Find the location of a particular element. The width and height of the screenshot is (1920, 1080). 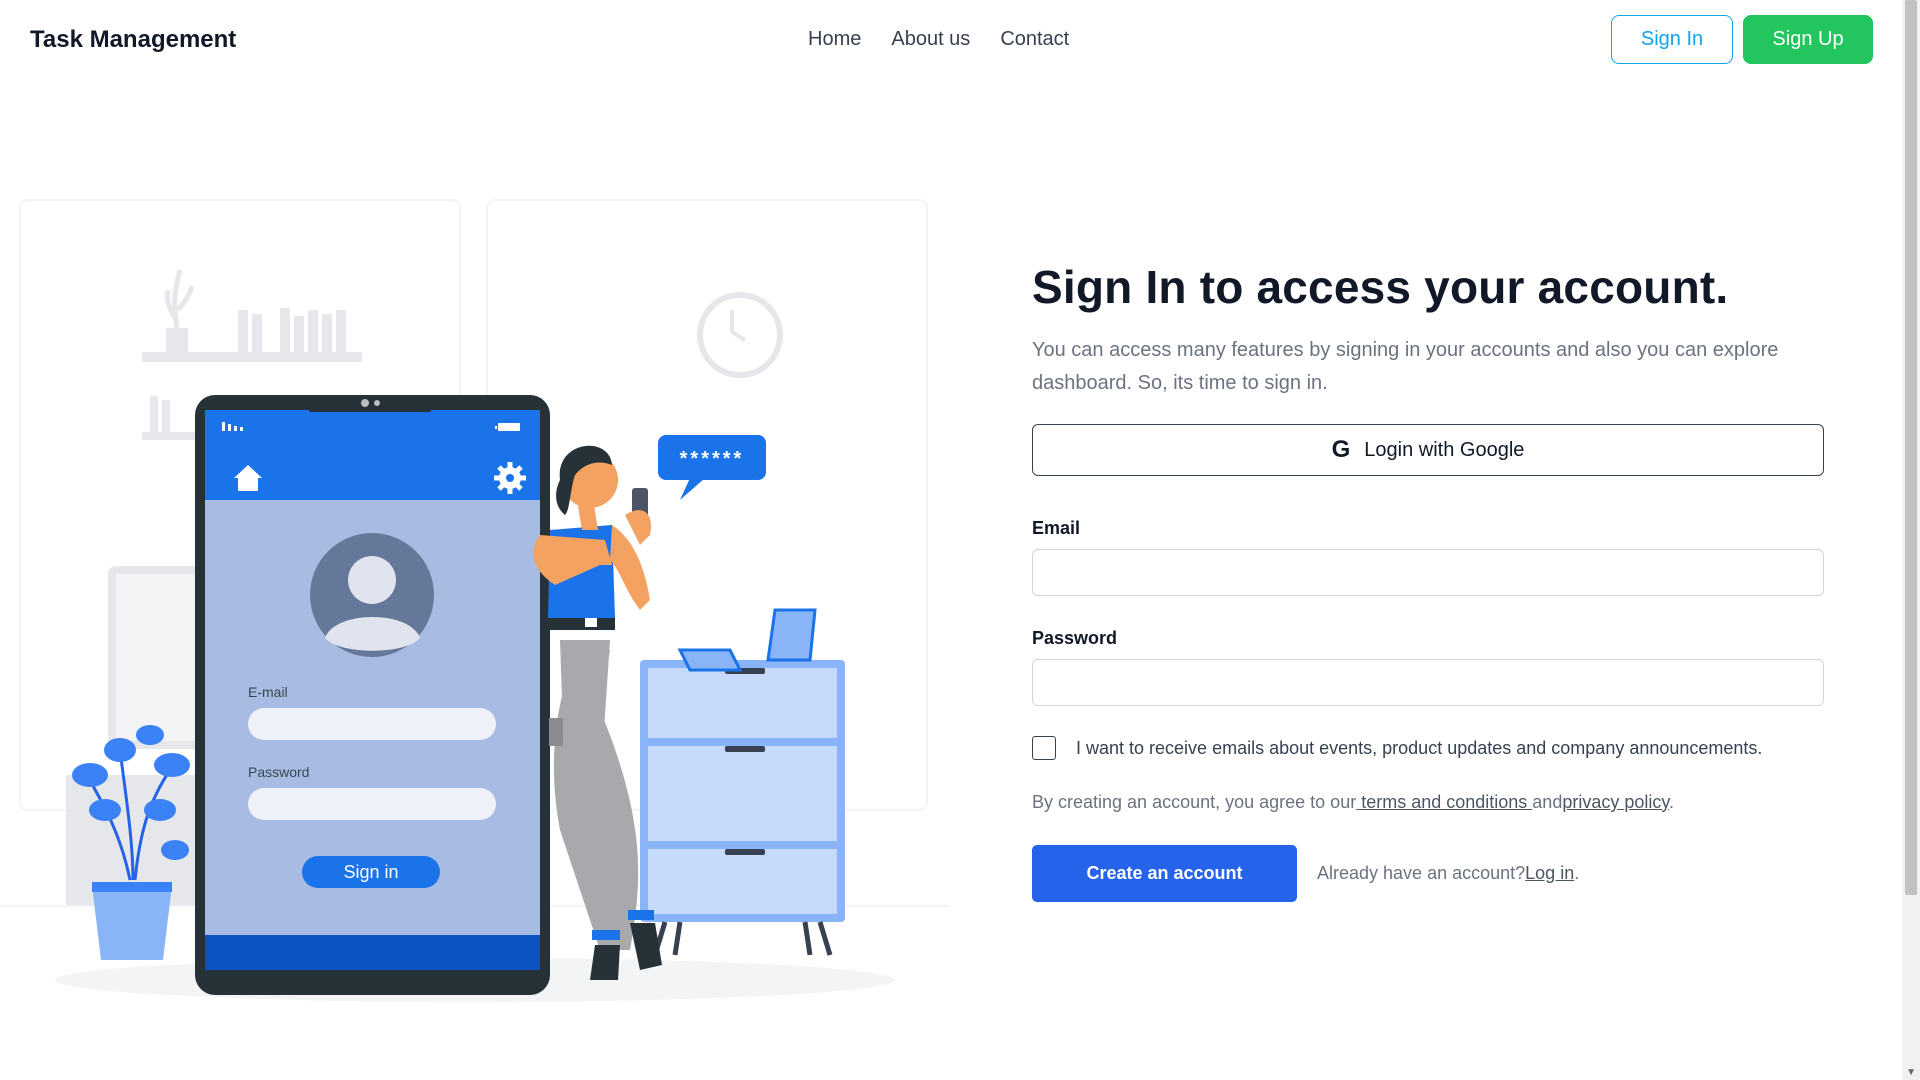

login-link: Log in is located at coordinates (1549, 873).